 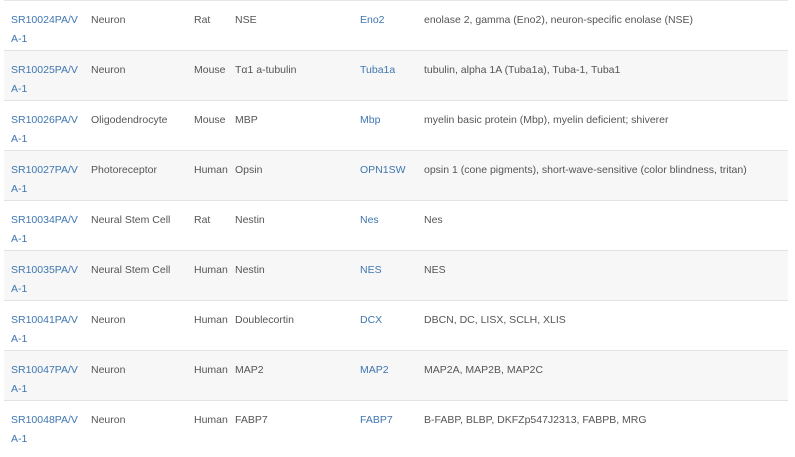 What do you see at coordinates (129, 120) in the screenshot?
I see `cell-type: Oligodendrocyte` at bounding box center [129, 120].